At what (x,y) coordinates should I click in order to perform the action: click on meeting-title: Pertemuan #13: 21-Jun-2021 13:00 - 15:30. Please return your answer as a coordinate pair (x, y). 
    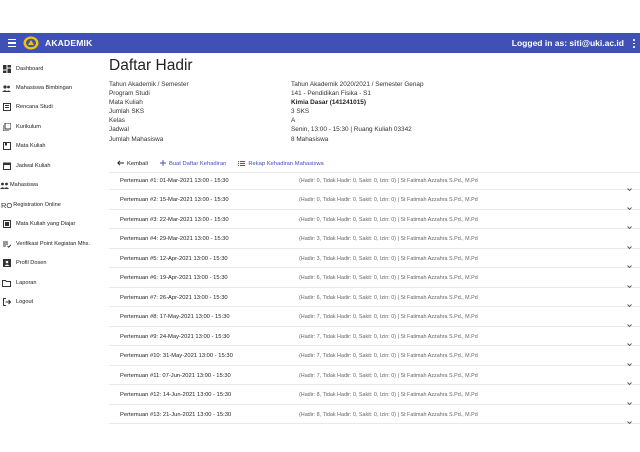
    Looking at the image, I should click on (176, 414).